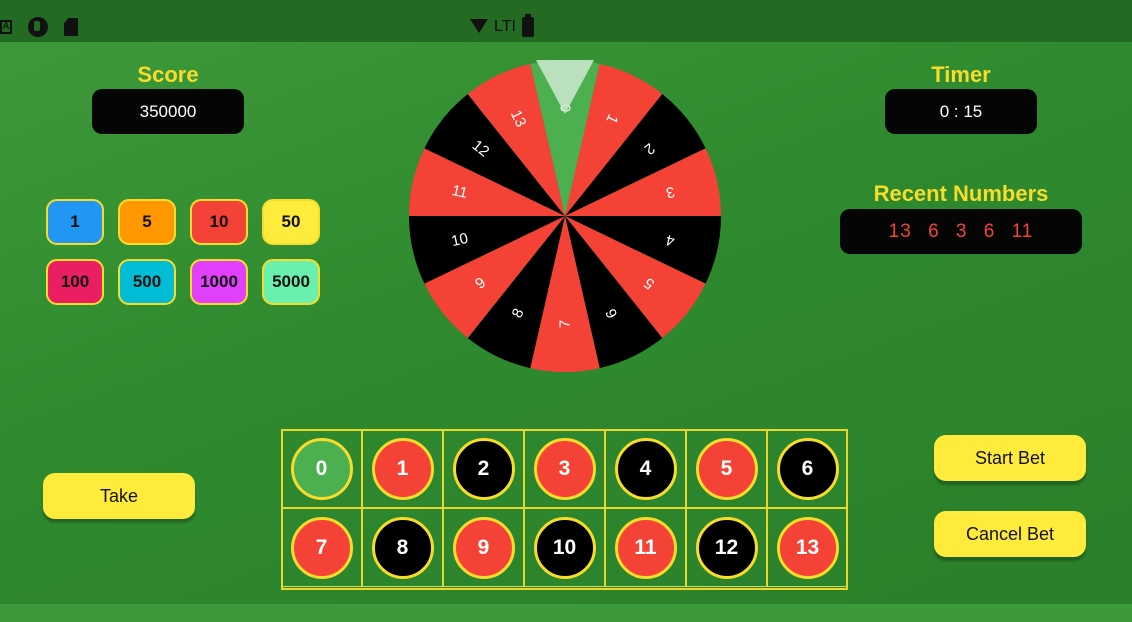  I want to click on chip-10: 10, so click(219, 222).